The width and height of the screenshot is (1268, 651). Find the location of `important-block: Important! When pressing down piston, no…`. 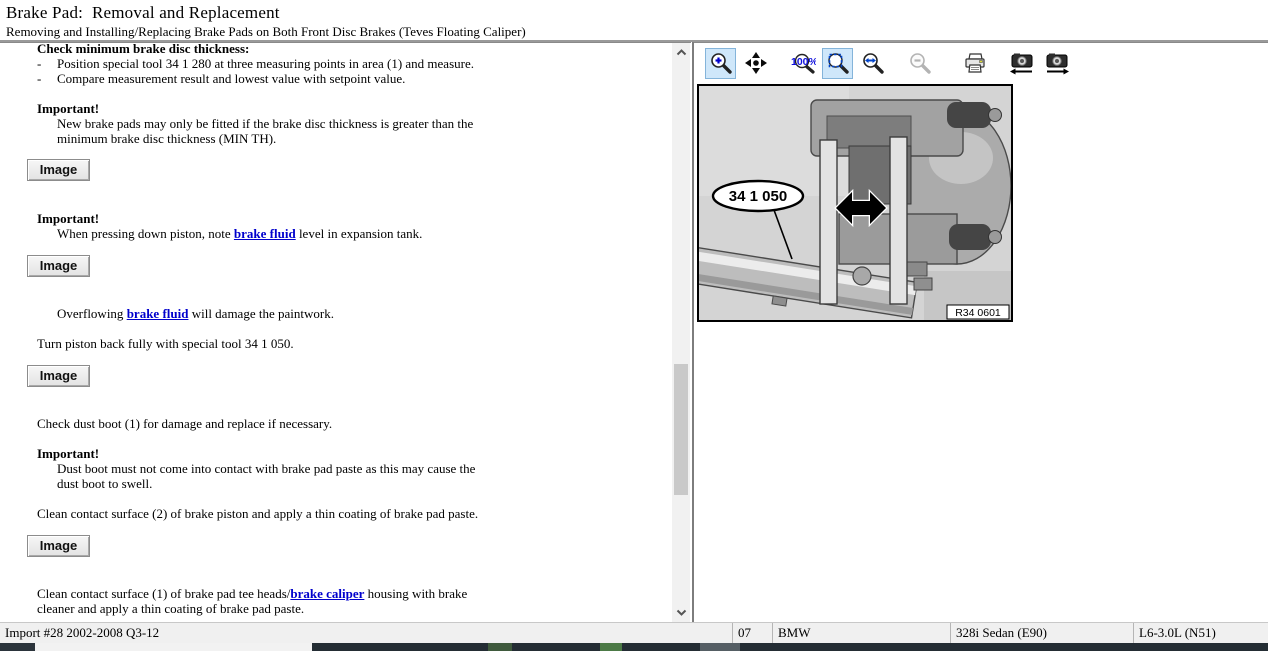

important-block: Important! When pressing down piston, no… is located at coordinates (364, 226).